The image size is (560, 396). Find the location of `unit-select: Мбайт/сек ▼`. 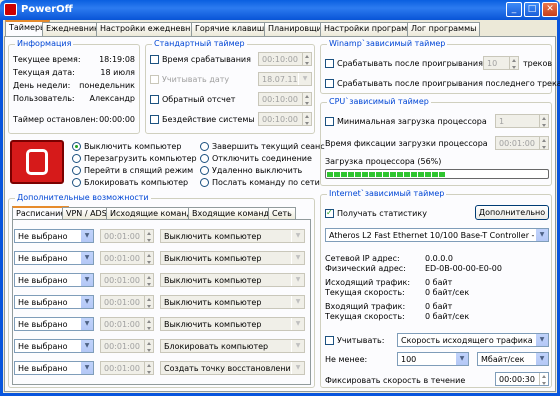

unit-select: Мбайт/сек ▼ is located at coordinates (513, 359).